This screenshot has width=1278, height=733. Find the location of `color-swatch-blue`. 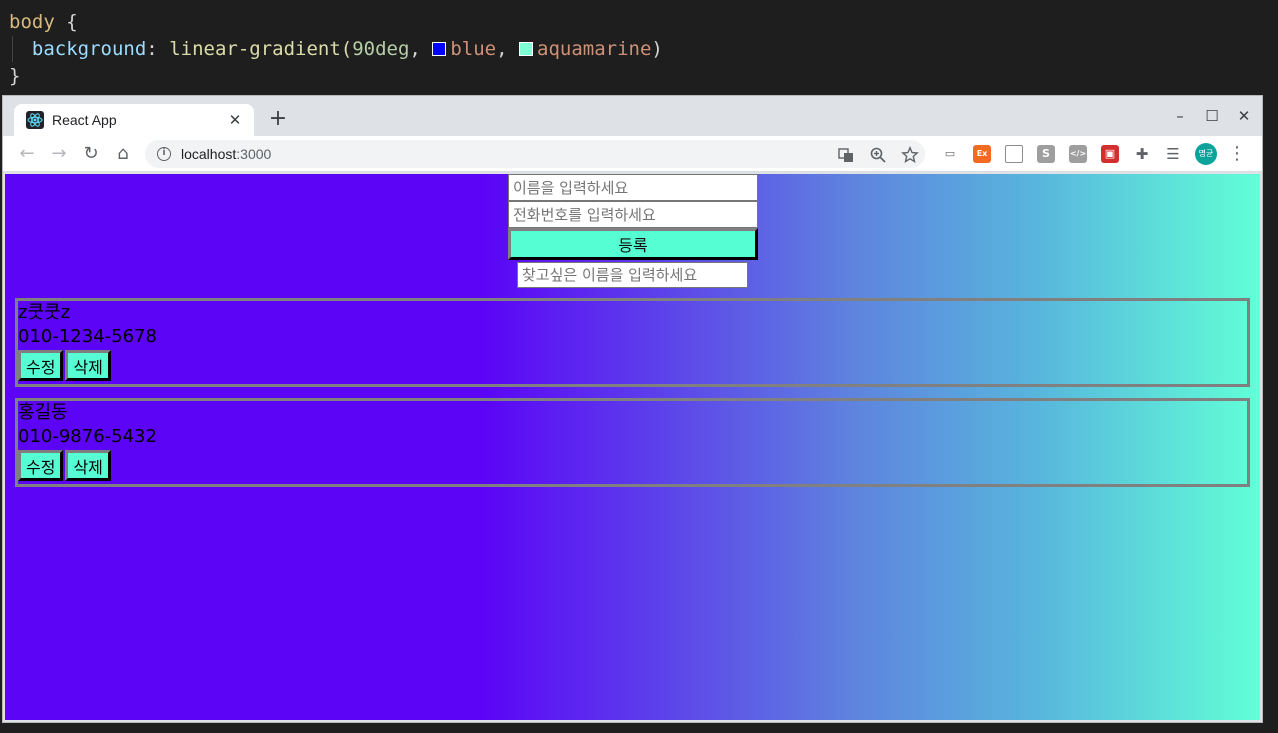

color-swatch-blue is located at coordinates (439, 49).